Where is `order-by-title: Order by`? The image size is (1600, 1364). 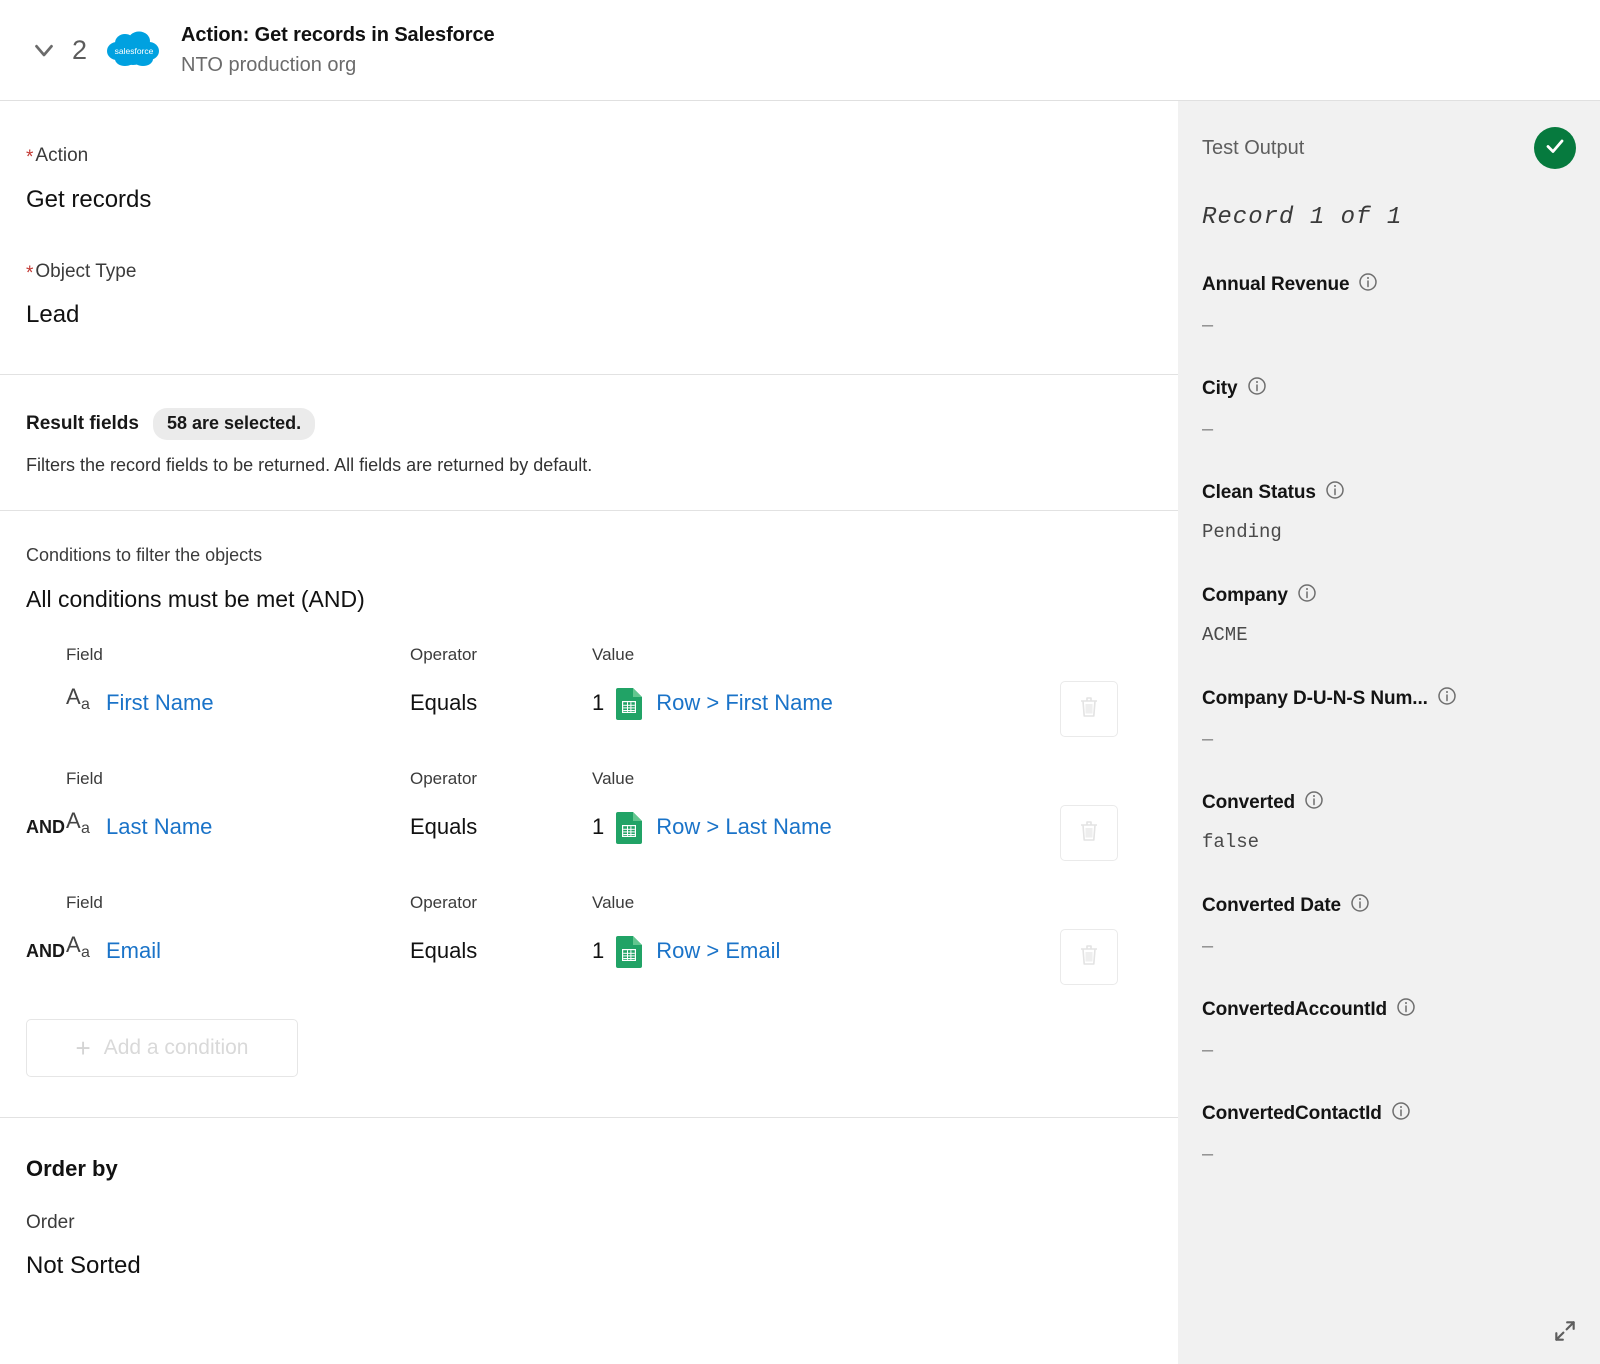 order-by-title: Order by is located at coordinates (72, 1169).